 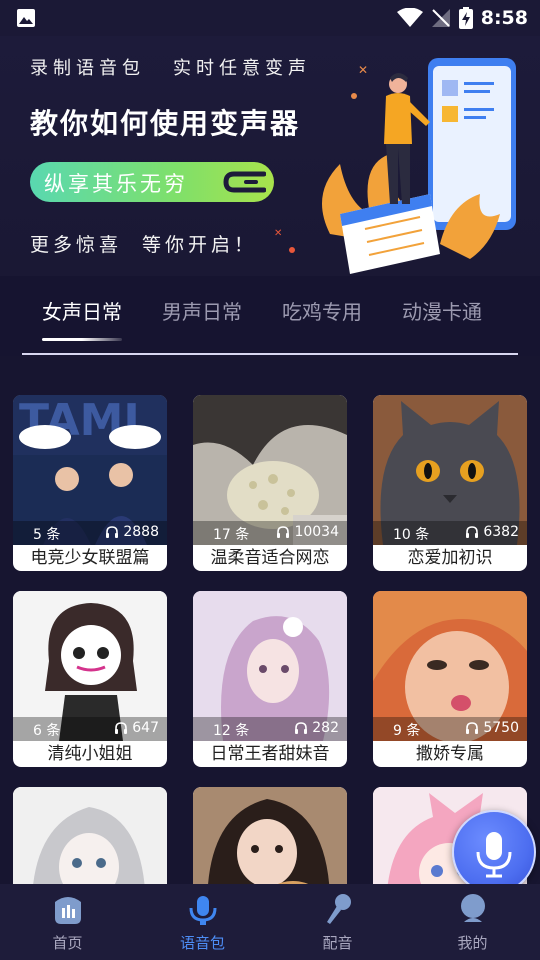 I want to click on item-count: 17 条, so click(x=231, y=535).